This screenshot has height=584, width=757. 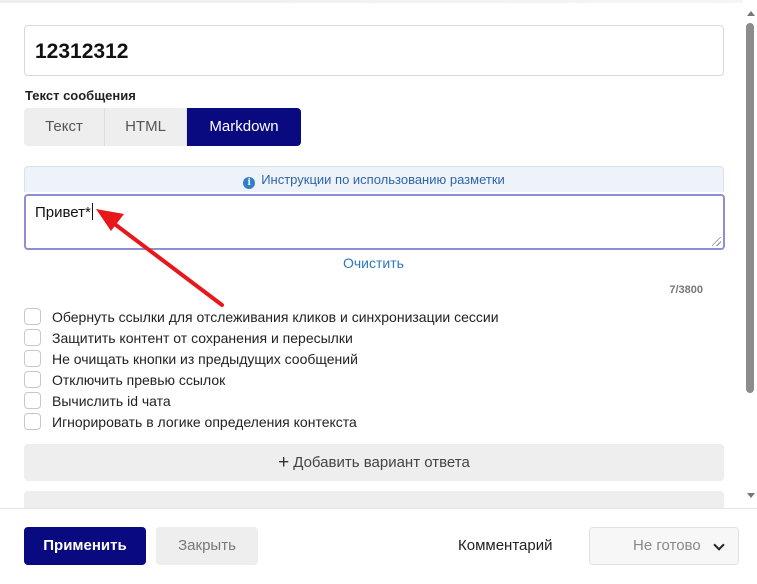 I want to click on add-answer-label: Добавить вариант ответа, so click(x=381, y=462).